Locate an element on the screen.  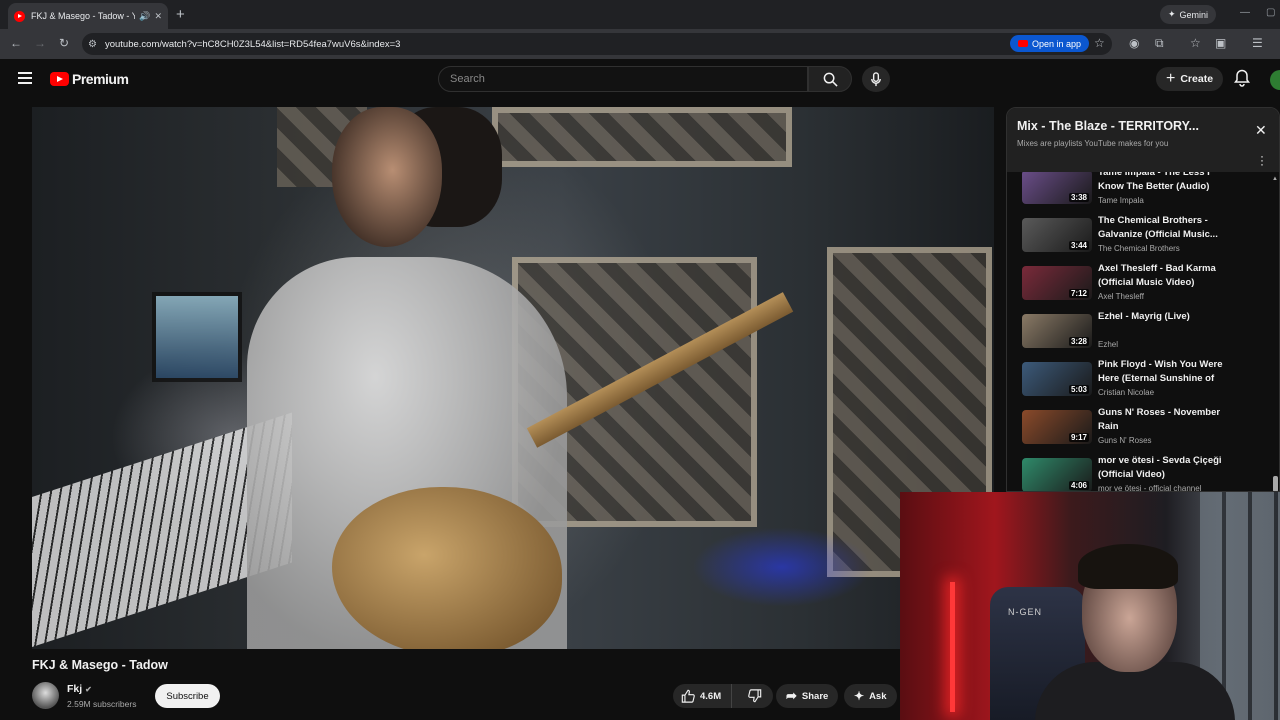
bookmark-star-icon: ☆ is located at coordinates (1099, 43).